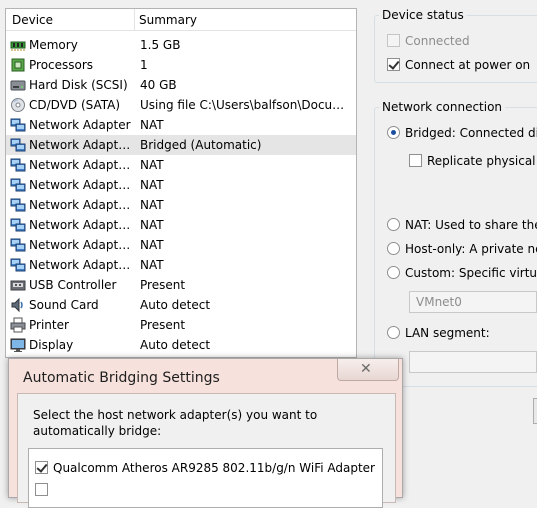 This screenshot has width=537, height=508. What do you see at coordinates (53, 45) in the screenshot?
I see `device-name: Memory` at bounding box center [53, 45].